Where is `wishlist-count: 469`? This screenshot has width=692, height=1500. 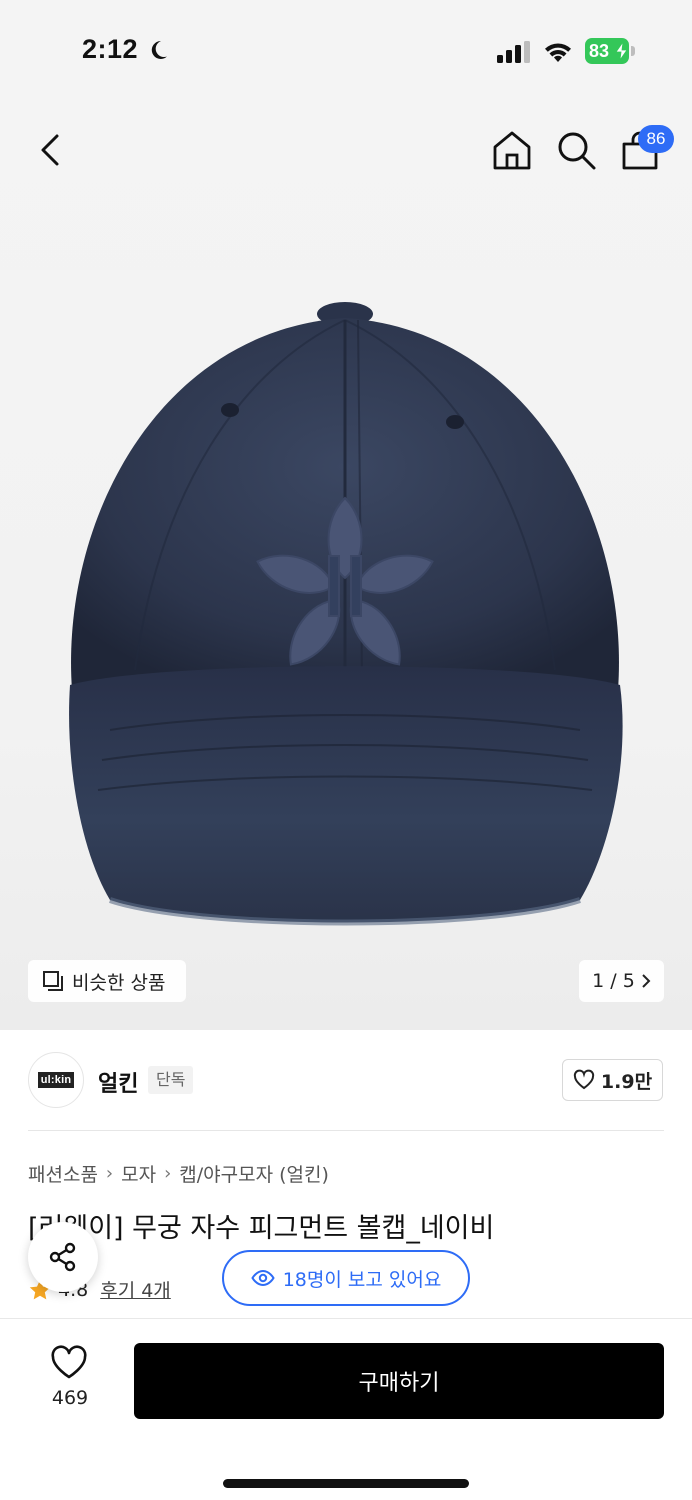 wishlist-count: 469 is located at coordinates (70, 1398).